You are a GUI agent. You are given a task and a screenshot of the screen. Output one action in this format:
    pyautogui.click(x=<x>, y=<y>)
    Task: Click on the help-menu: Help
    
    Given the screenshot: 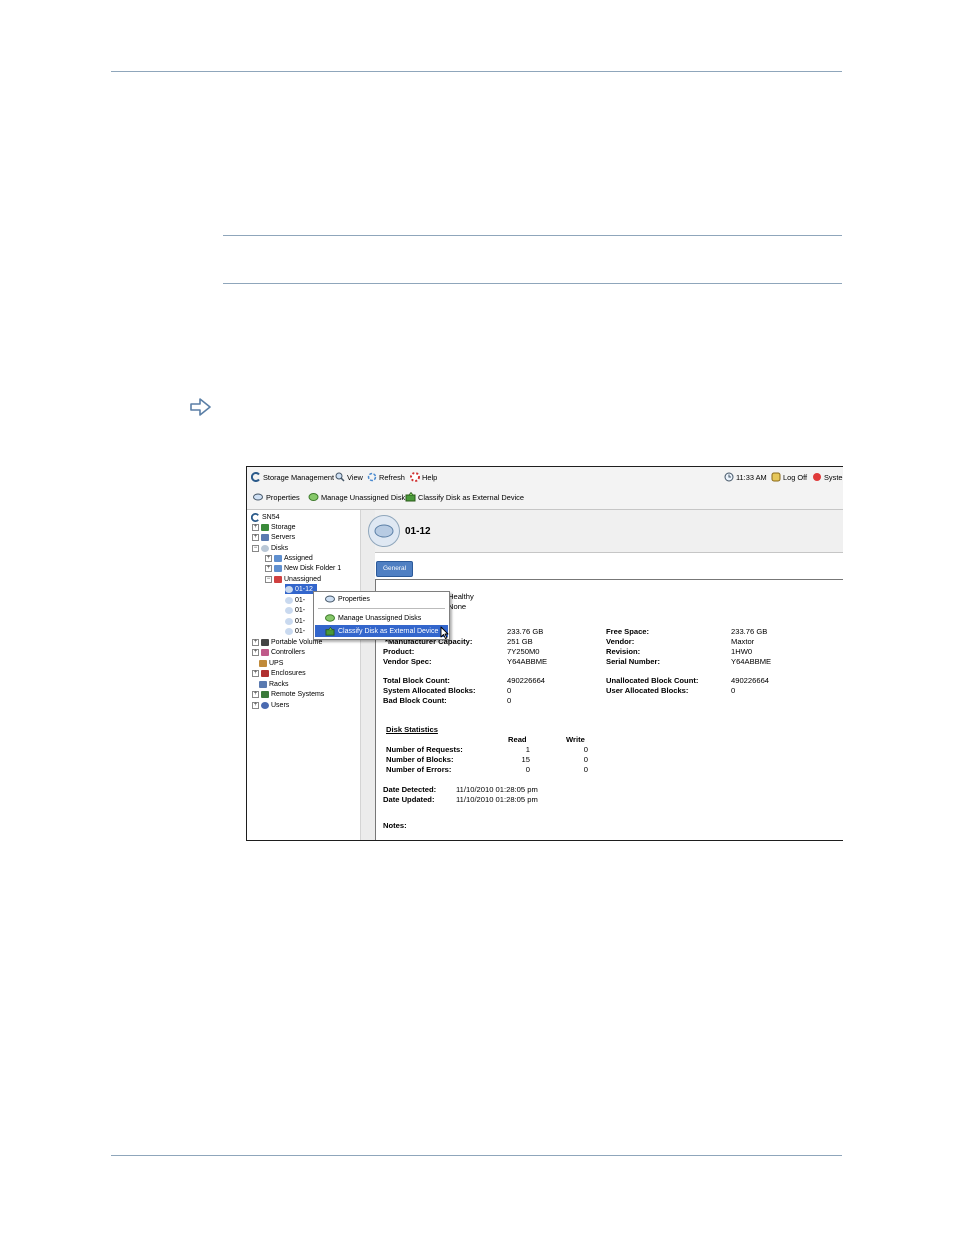 What is the action you would take?
    pyautogui.click(x=423, y=477)
    